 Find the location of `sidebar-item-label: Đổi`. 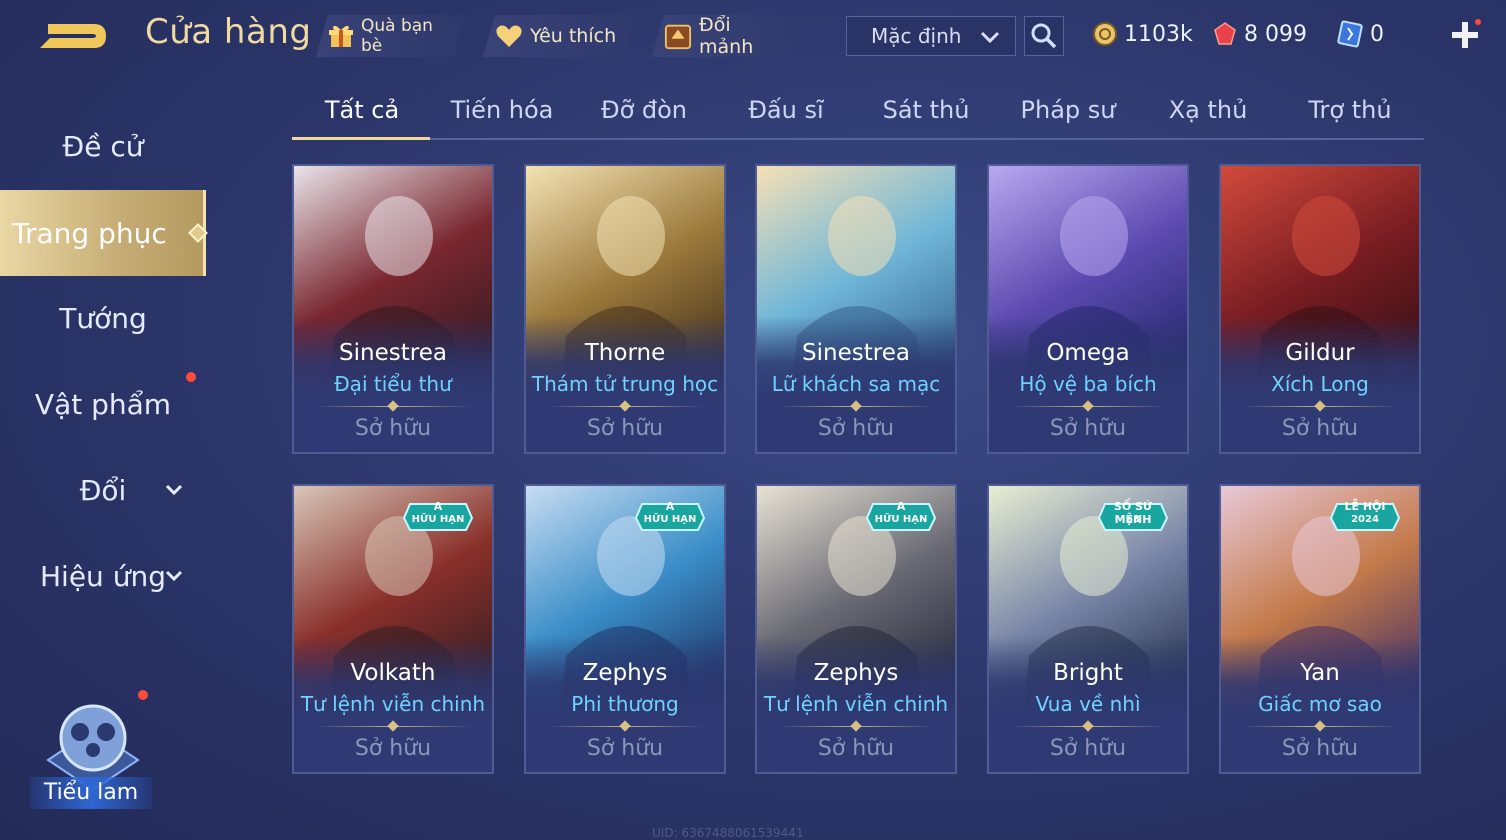

sidebar-item-label: Đổi is located at coordinates (103, 490).